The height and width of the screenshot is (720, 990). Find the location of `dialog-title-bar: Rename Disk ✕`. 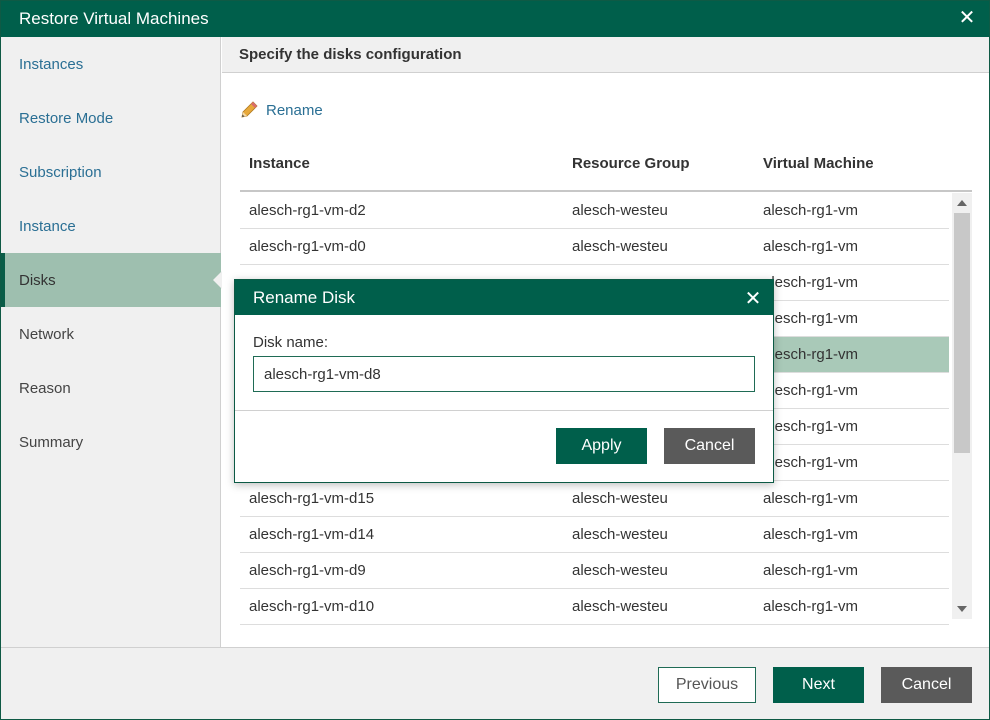

dialog-title-bar: Rename Disk ✕ is located at coordinates (504, 297).